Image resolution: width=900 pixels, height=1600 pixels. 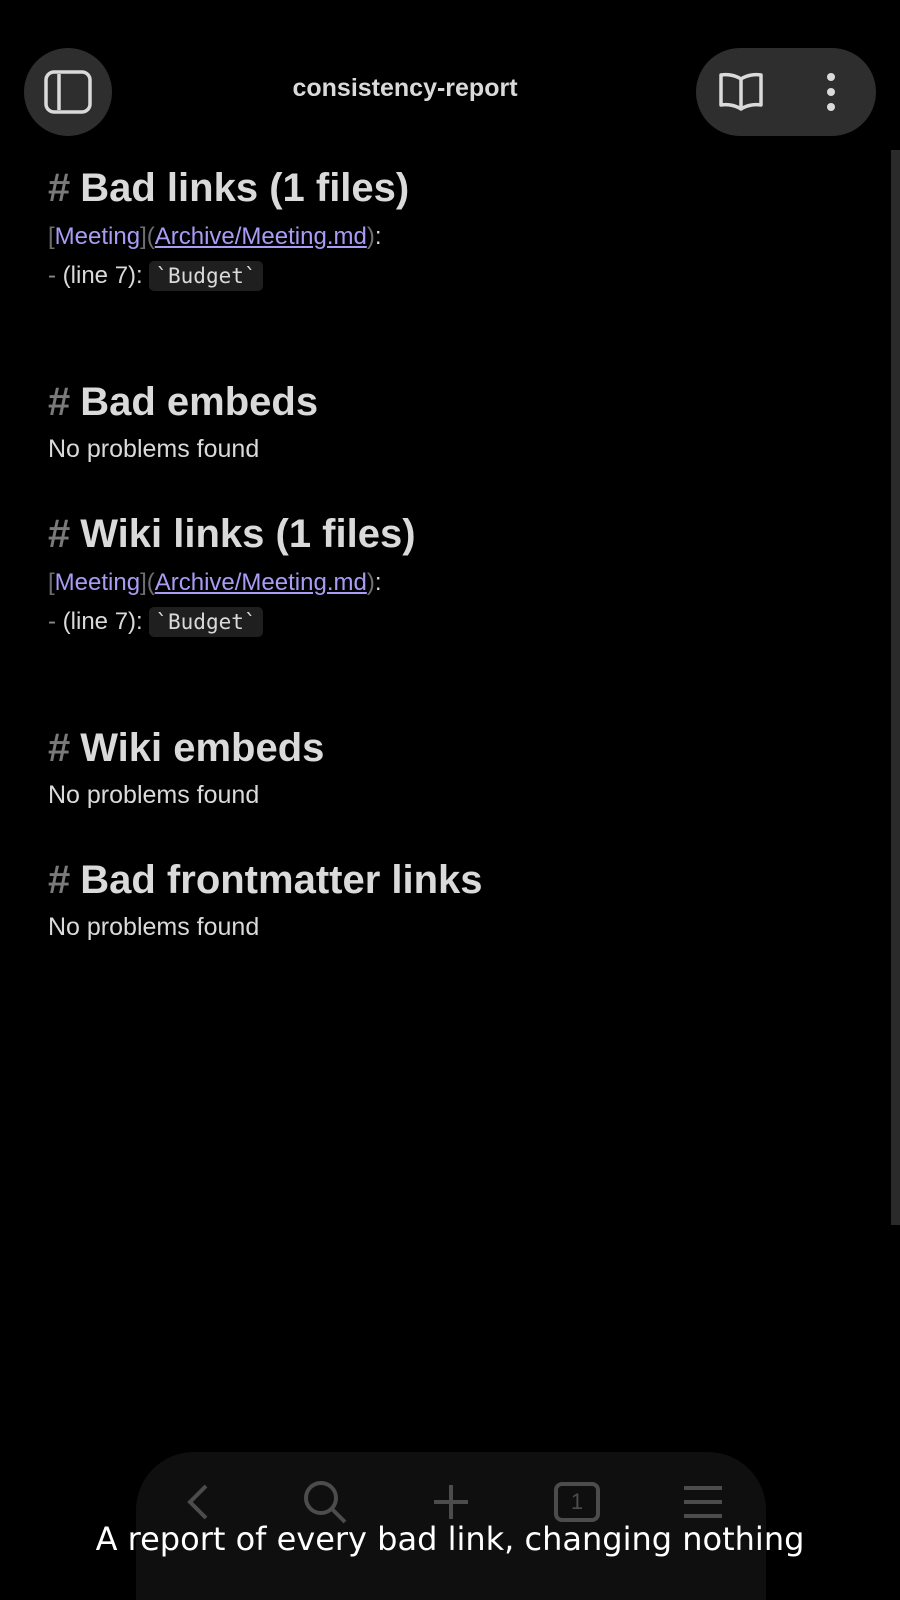 I want to click on header-actions, so click(x=786, y=92).